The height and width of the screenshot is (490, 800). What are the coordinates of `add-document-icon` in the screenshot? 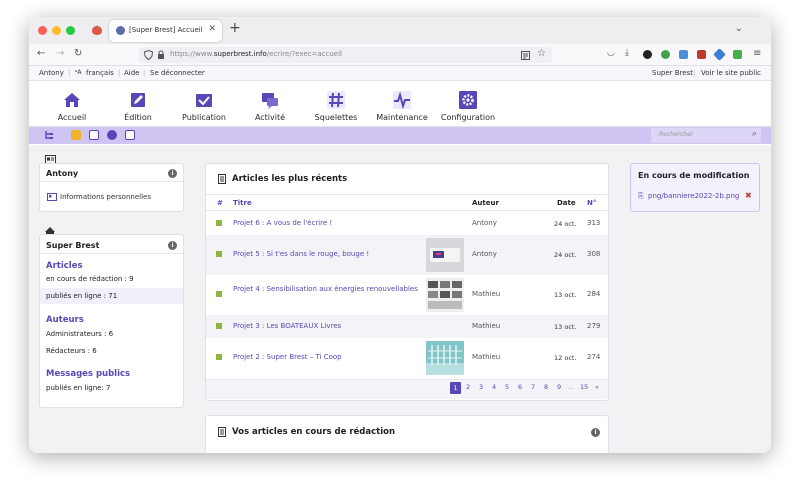 It's located at (130, 135).